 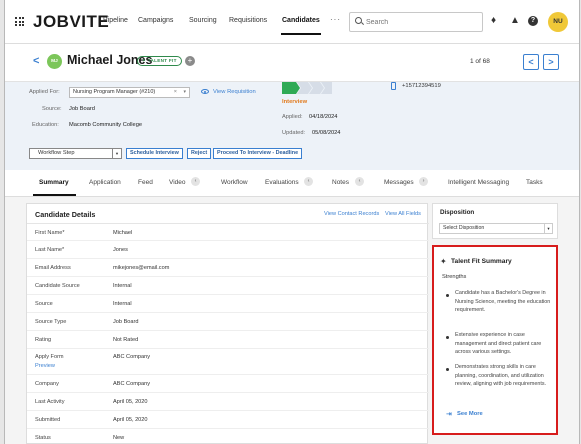 What do you see at coordinates (65, 214) in the screenshot?
I see `card-title: Candidate Details` at bounding box center [65, 214].